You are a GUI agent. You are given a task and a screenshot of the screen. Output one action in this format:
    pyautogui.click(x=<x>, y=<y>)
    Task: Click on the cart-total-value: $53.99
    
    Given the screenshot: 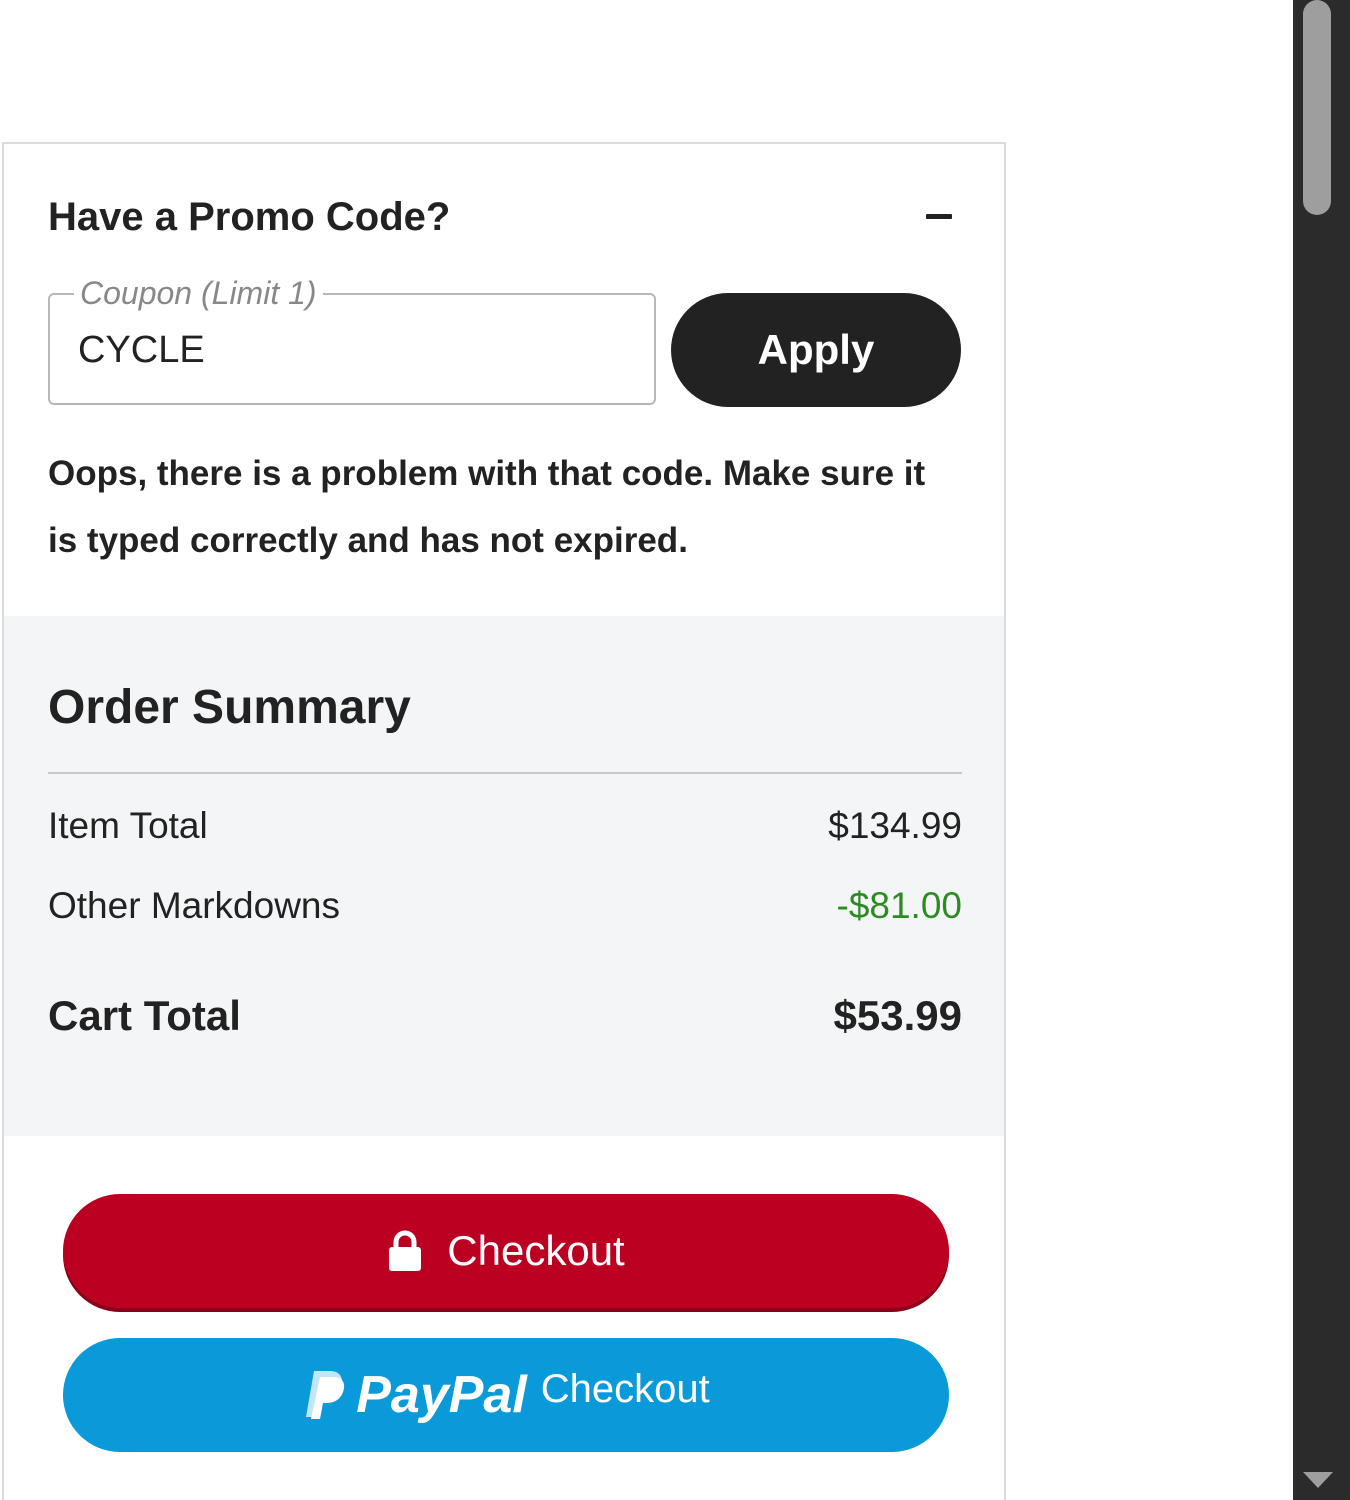 What is the action you would take?
    pyautogui.click(x=897, y=1015)
    